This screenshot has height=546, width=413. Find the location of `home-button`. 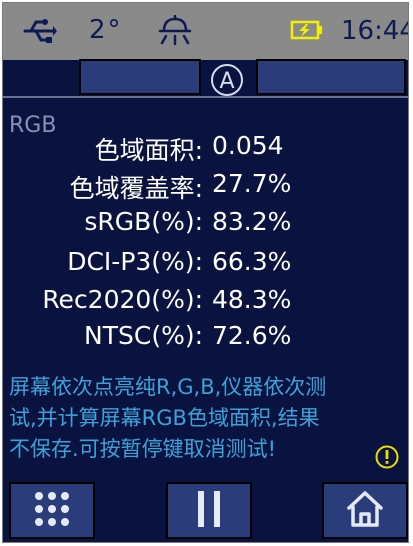

home-button is located at coordinates (365, 510).